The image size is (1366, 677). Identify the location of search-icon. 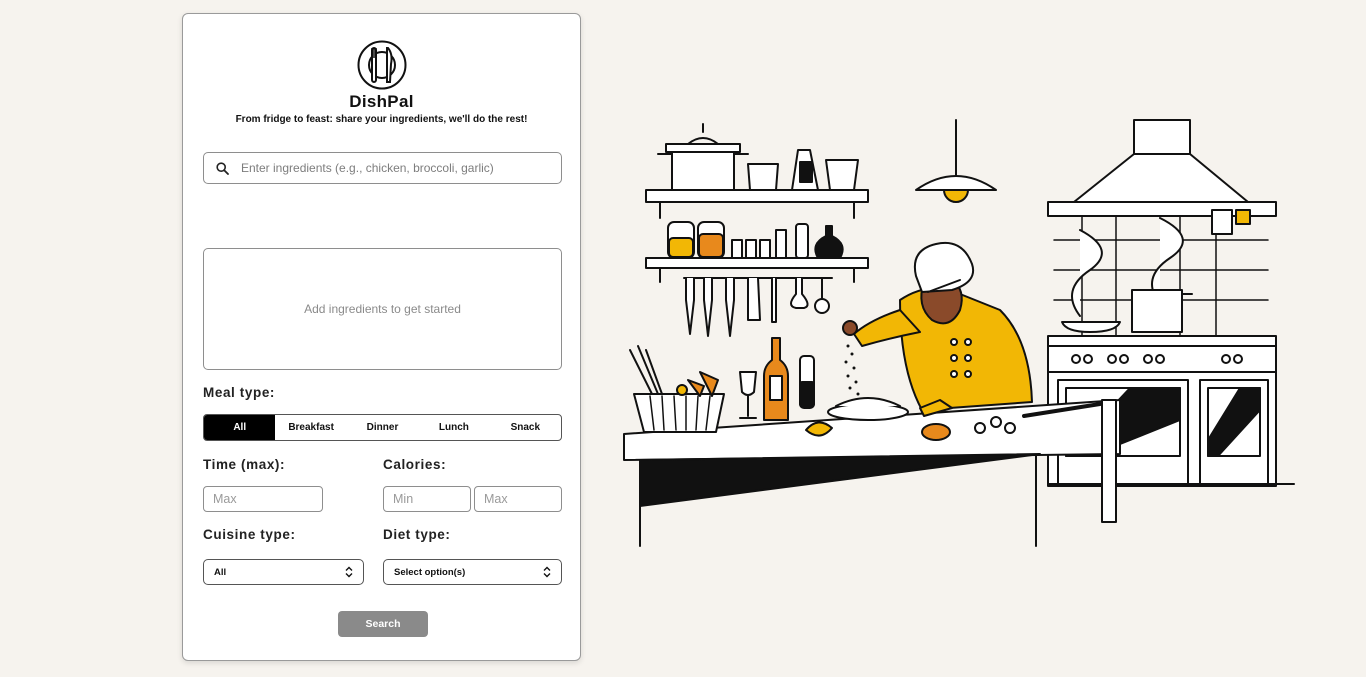
(222, 168).